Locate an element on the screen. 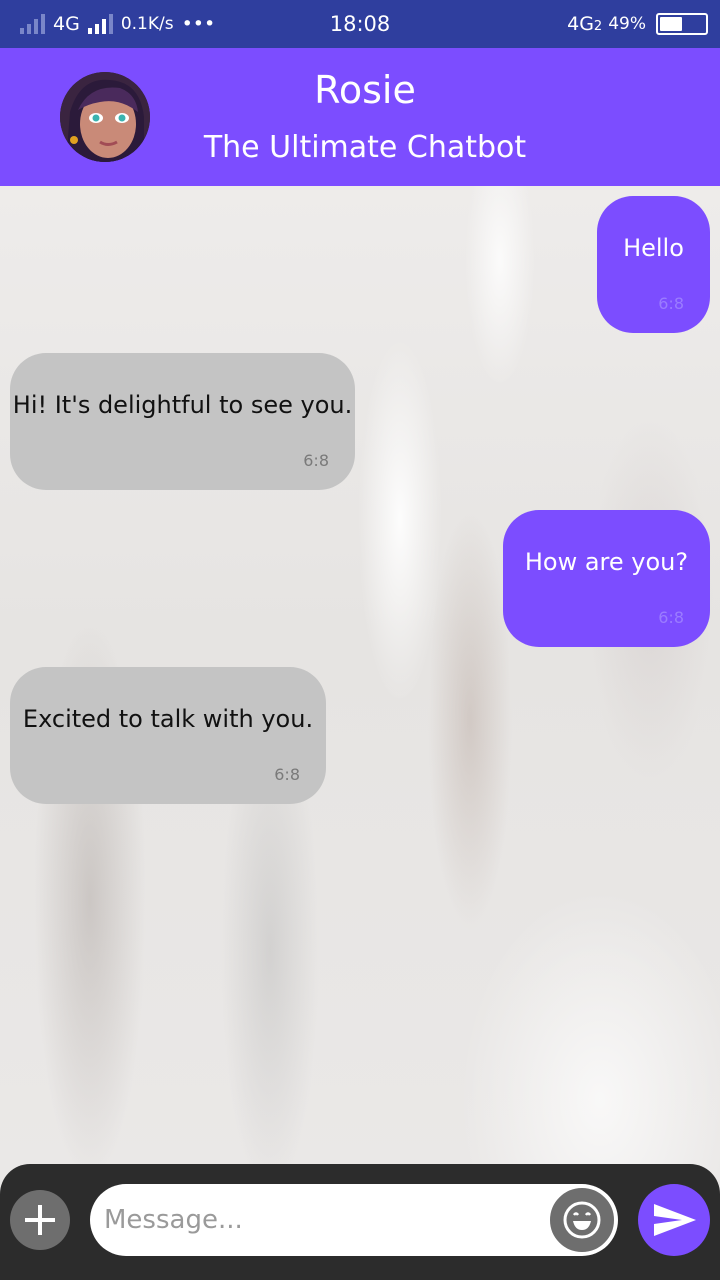  message-bubble-outgoing: How are you? 6:8 is located at coordinates (606, 578).